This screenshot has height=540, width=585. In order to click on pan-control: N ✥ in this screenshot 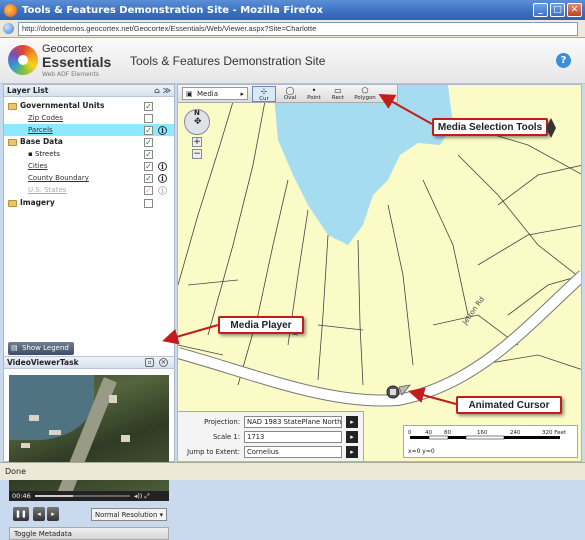, I will do `click(197, 122)`.